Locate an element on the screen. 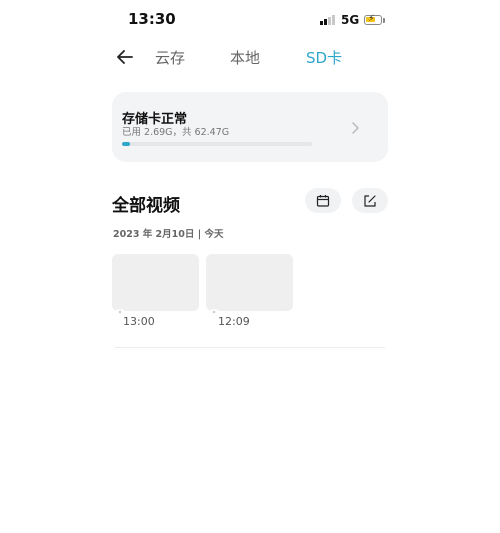  calendar-button is located at coordinates (323, 200).